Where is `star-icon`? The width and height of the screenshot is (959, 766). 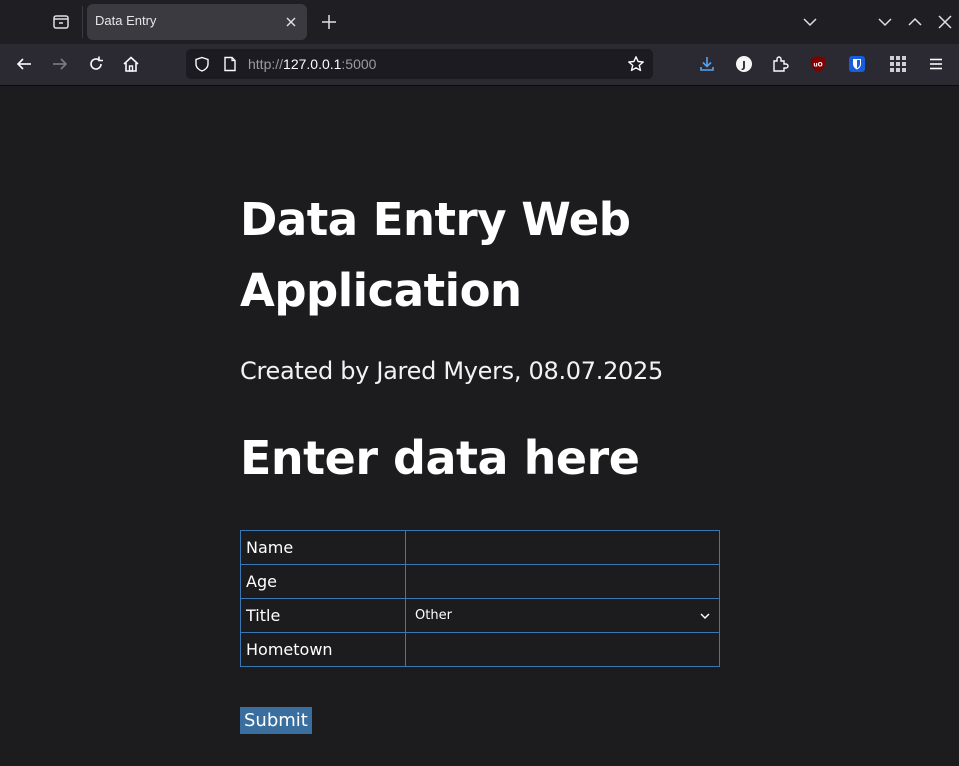
star-icon is located at coordinates (636, 64).